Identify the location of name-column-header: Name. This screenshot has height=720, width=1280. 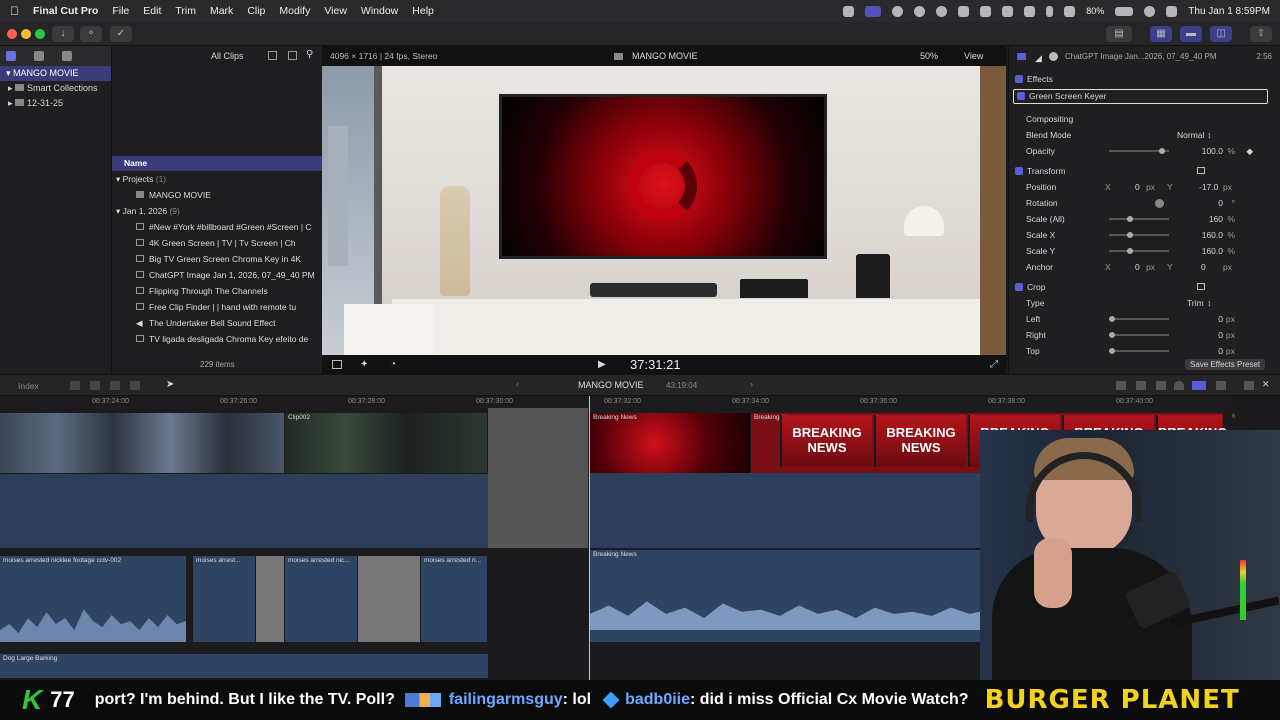
(217, 163).